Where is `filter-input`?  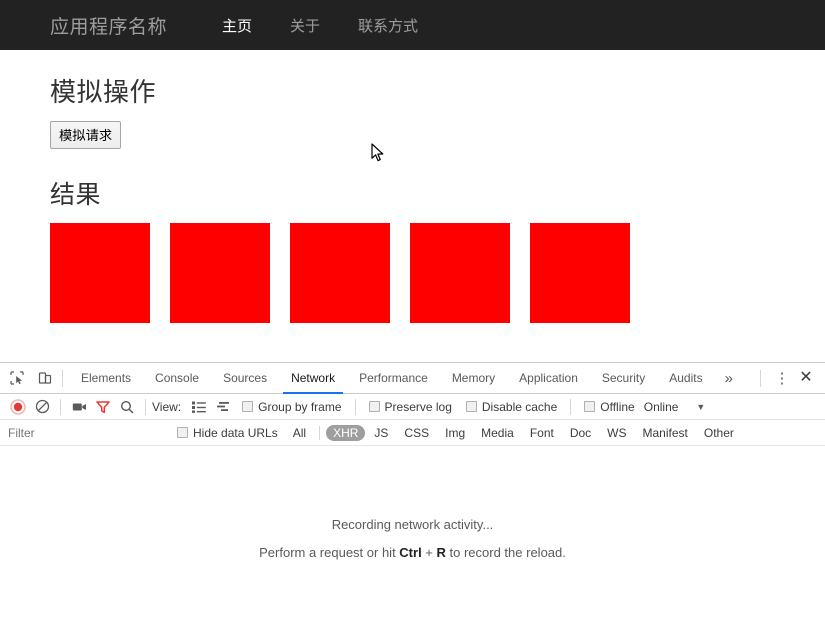 filter-input is located at coordinates (85, 432).